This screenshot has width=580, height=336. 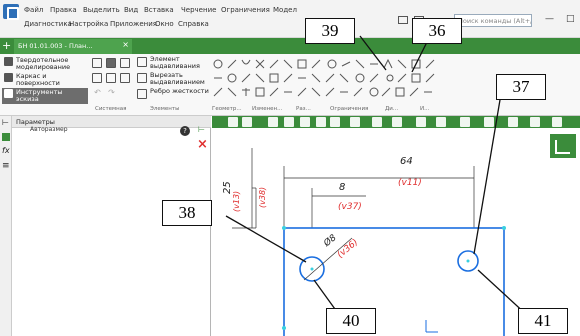 I want to click on cut-extrude-label: Вырезать выдавливанием, so click(x=177, y=78).